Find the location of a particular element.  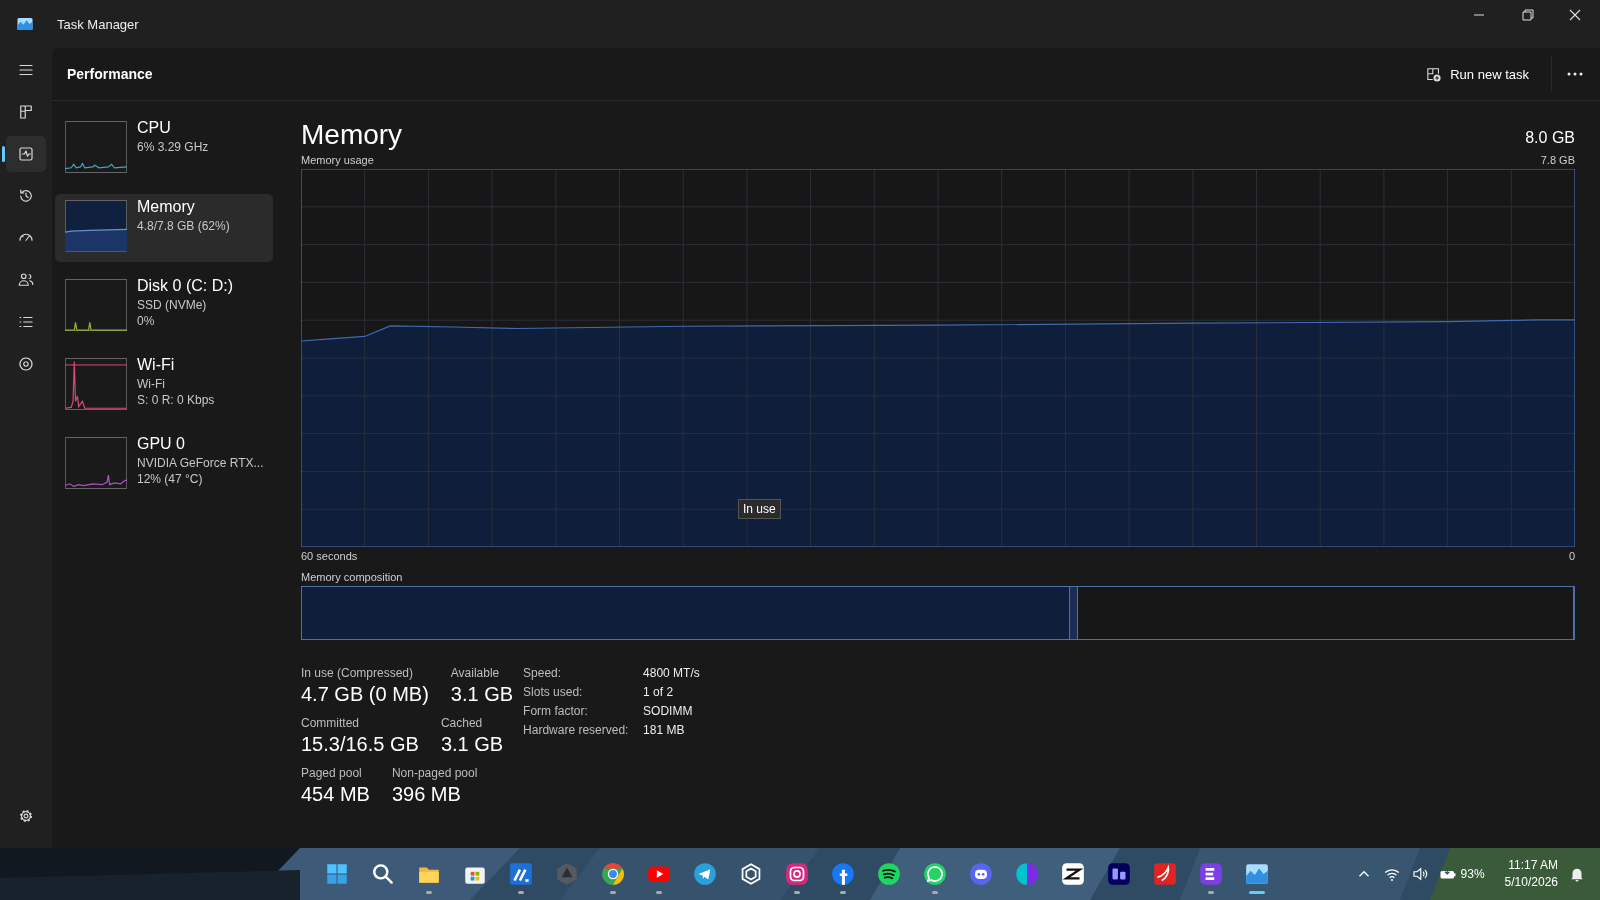

device-detail: Wi-Fi is located at coordinates (151, 384).